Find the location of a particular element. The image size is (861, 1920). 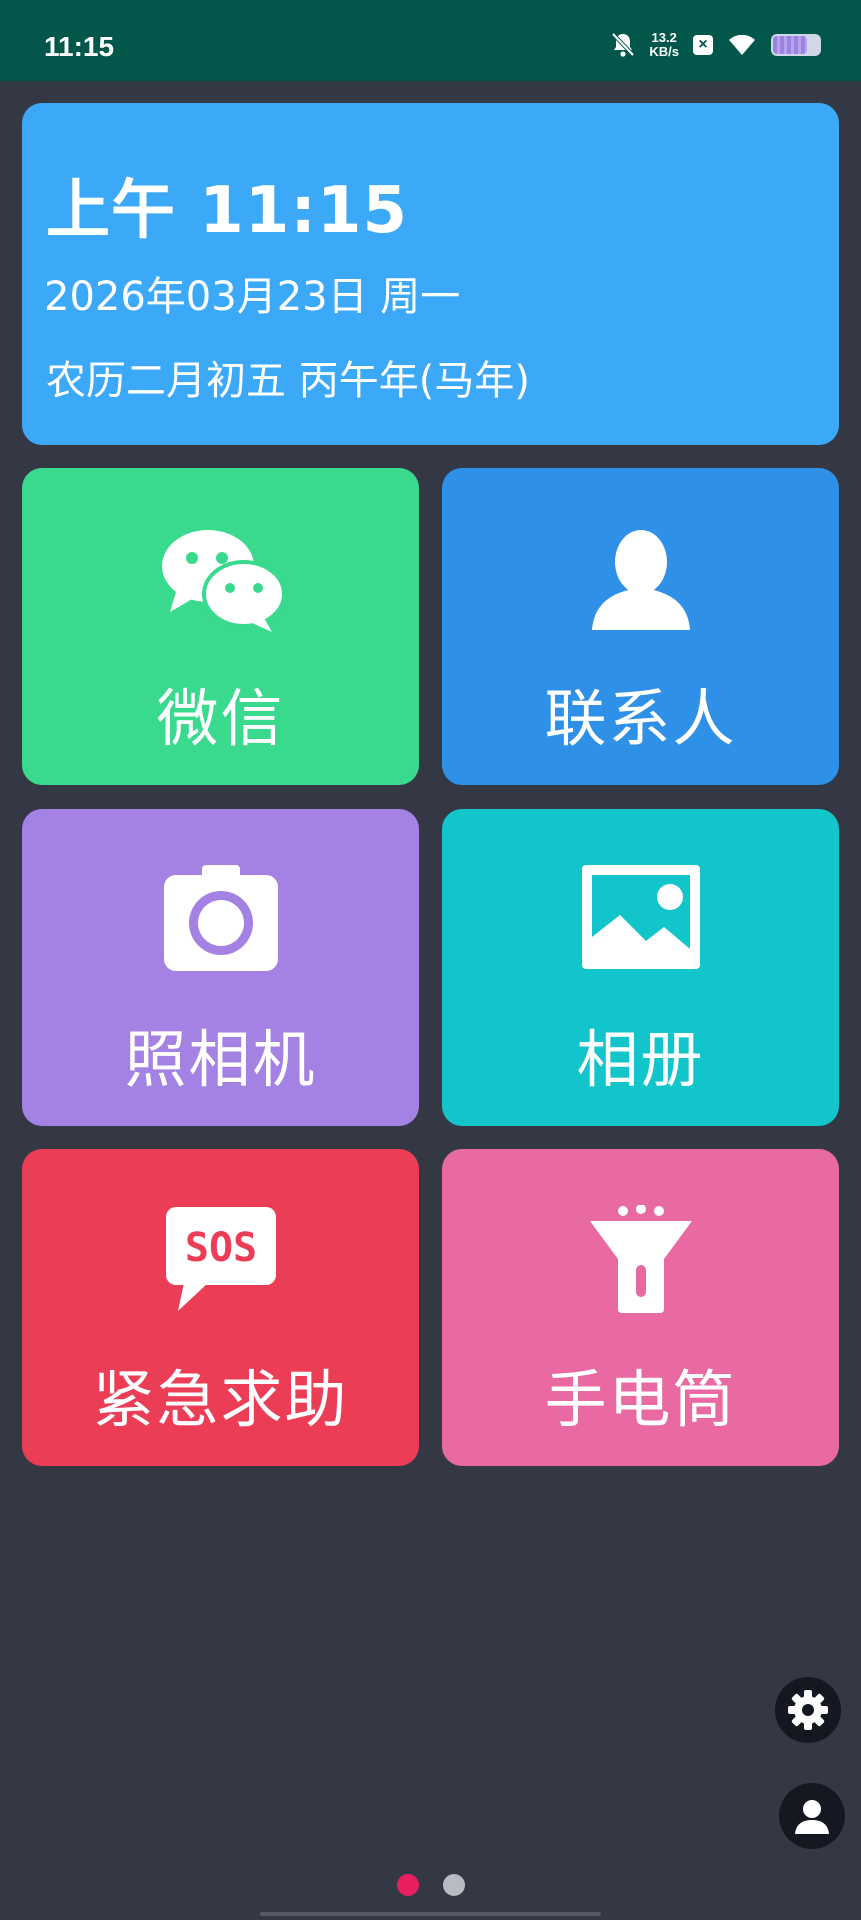

wechat-icon is located at coordinates (223, 581).